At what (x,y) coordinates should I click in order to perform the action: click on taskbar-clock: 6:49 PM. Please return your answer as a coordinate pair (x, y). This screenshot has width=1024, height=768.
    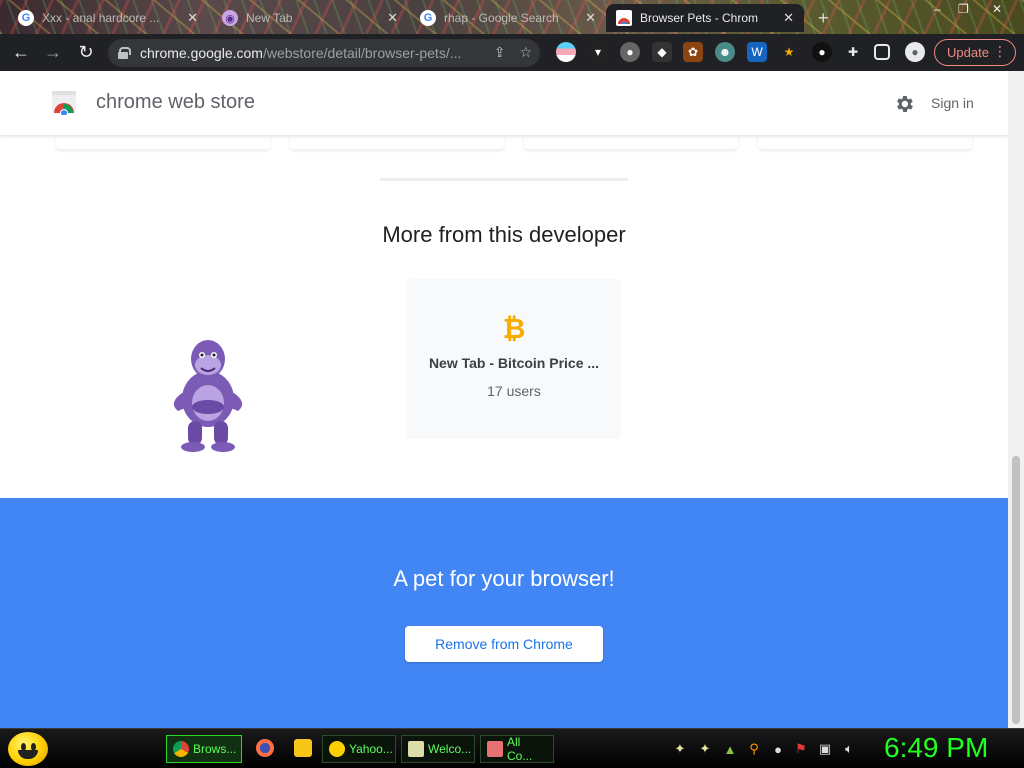
    Looking at the image, I should click on (936, 748).